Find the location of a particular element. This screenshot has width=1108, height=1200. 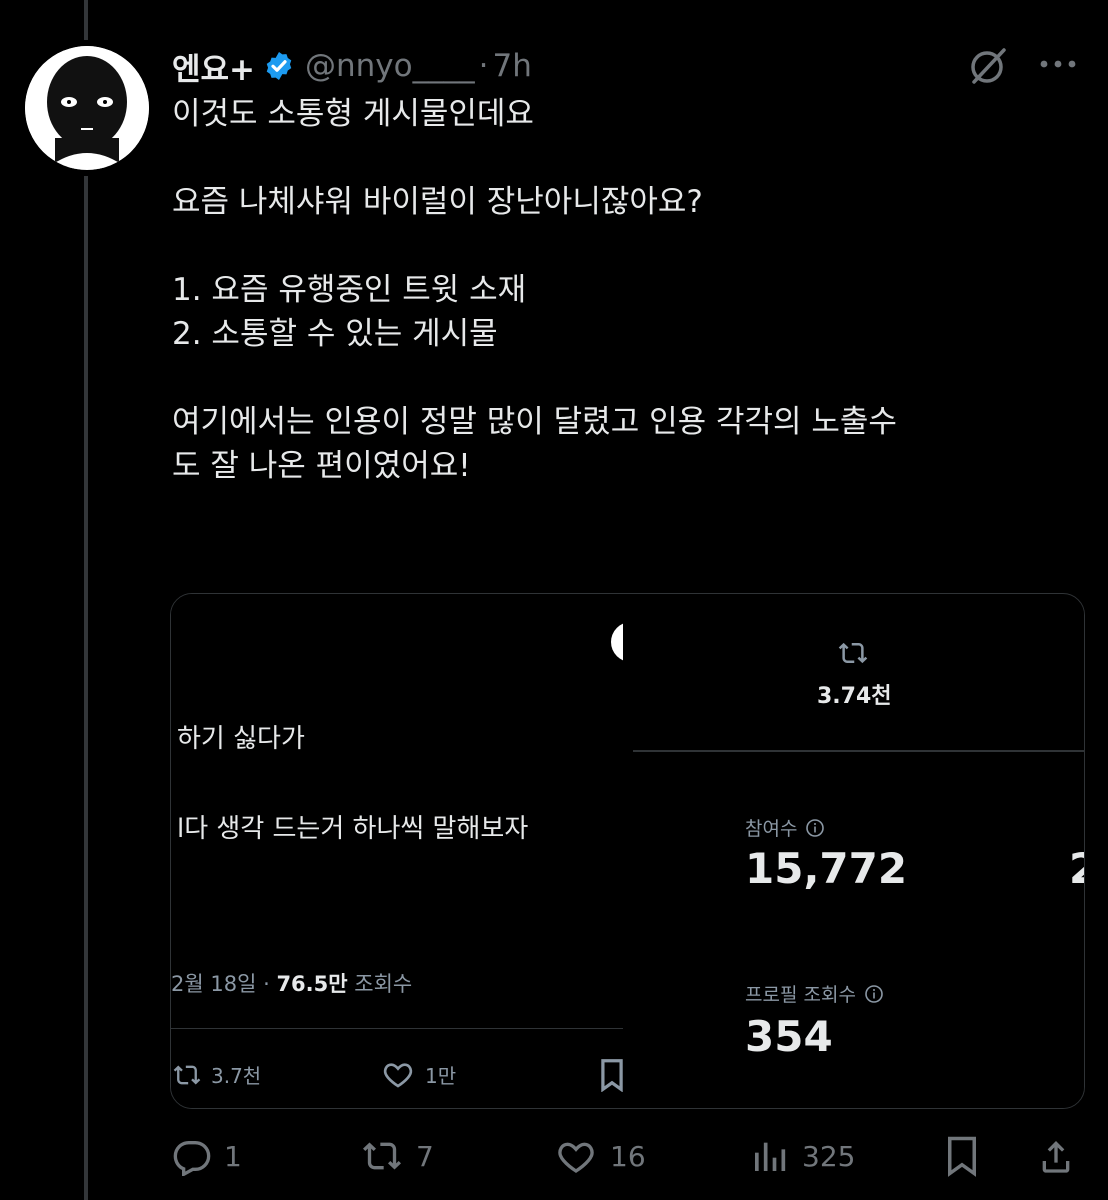

repost-button: 7 is located at coordinates (397, 1156).